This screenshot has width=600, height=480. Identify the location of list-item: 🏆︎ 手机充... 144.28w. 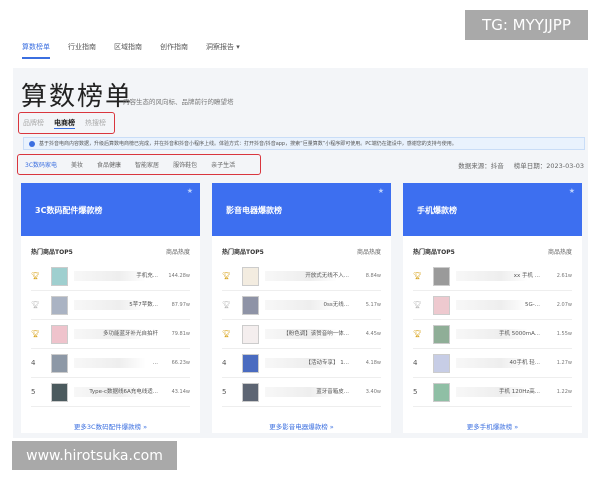
(110, 276).